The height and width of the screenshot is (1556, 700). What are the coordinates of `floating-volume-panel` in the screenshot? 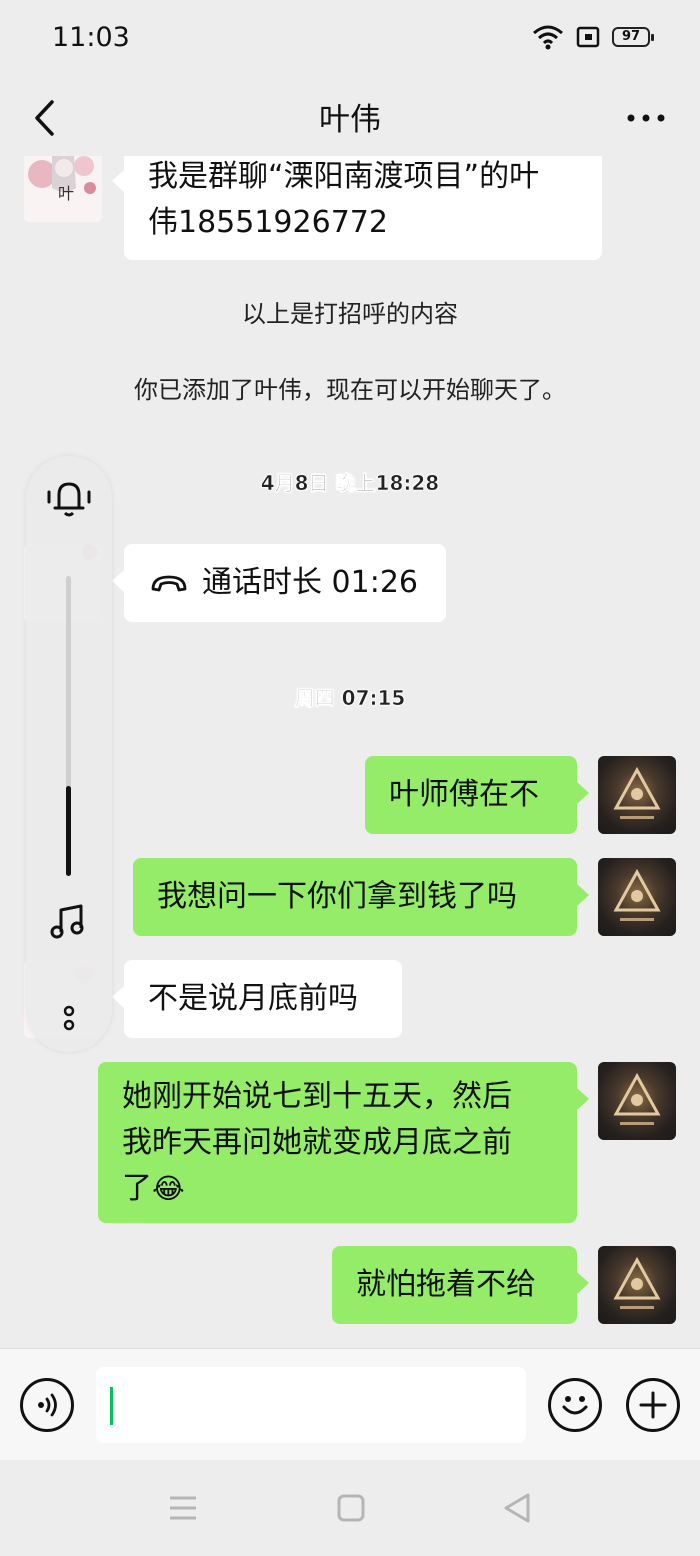 It's located at (69, 754).